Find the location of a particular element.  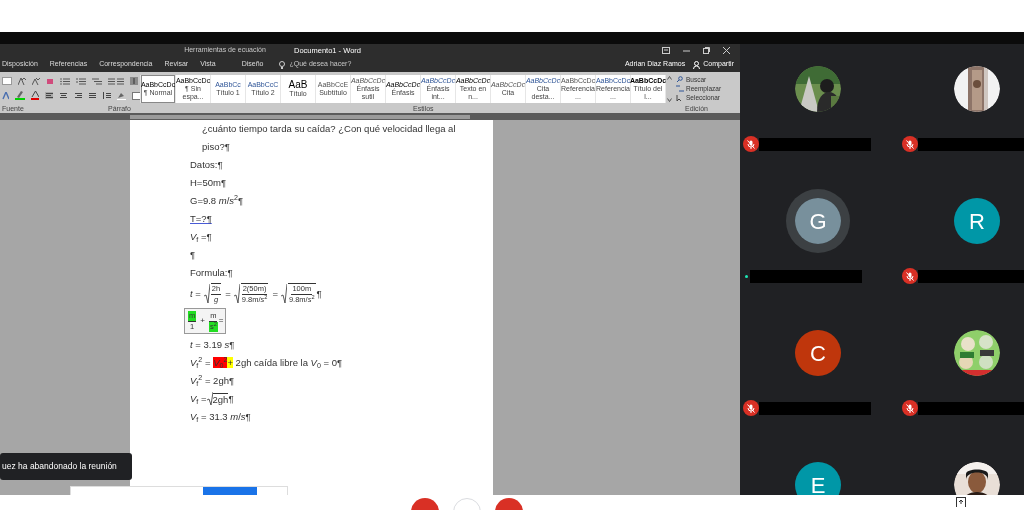

bullet-list-icon is located at coordinates (65, 81).